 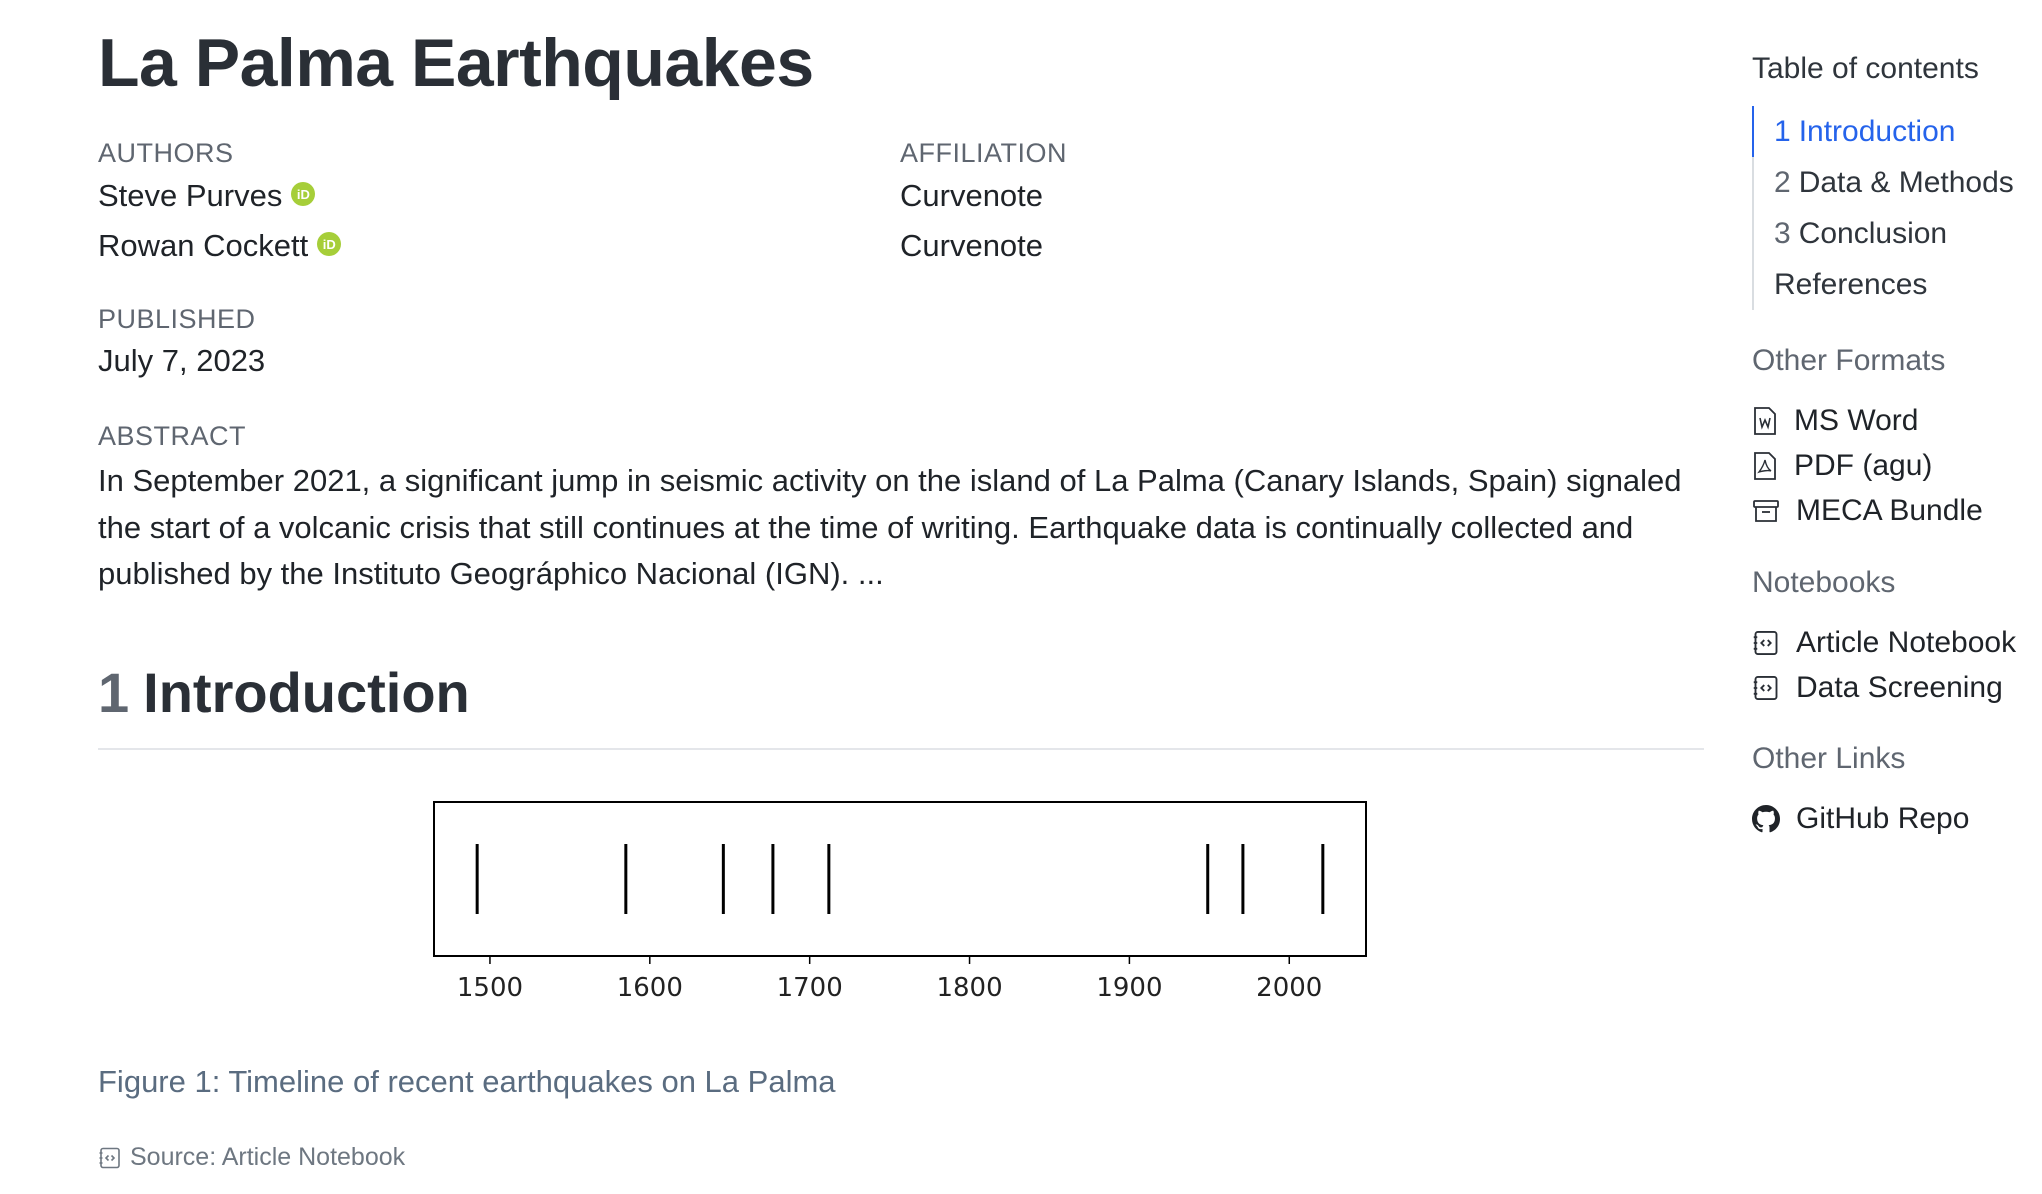 I want to click on section-heading-introduction: 1 Introduction, so click(x=284, y=692).